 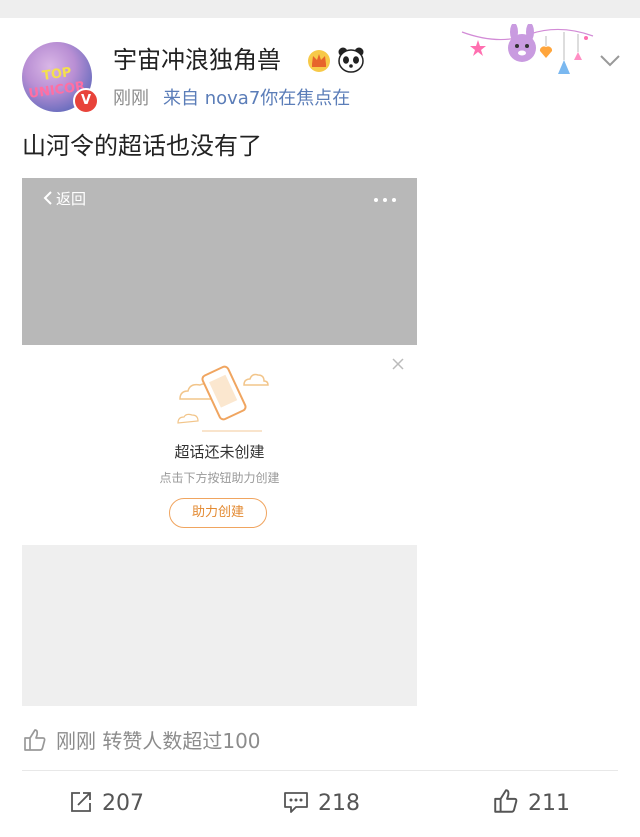 I want to click on like-button: 211, so click(x=531, y=804).